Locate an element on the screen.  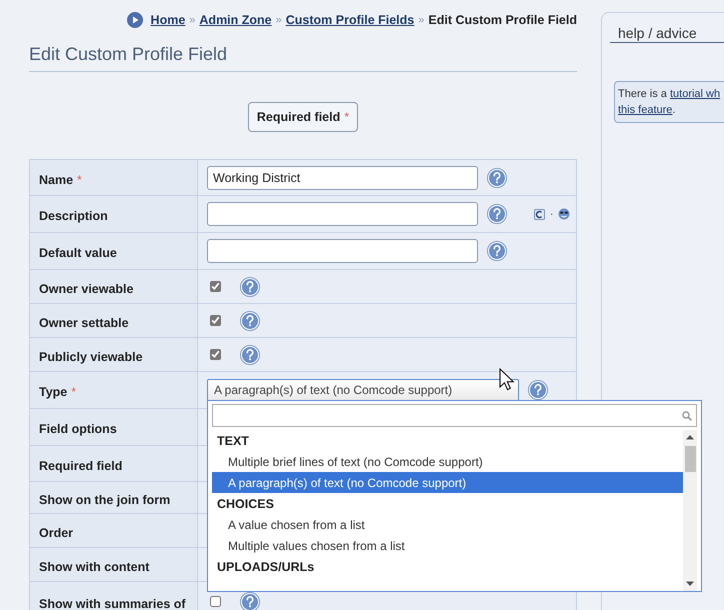
dropdown-search-field is located at coordinates (454, 415).